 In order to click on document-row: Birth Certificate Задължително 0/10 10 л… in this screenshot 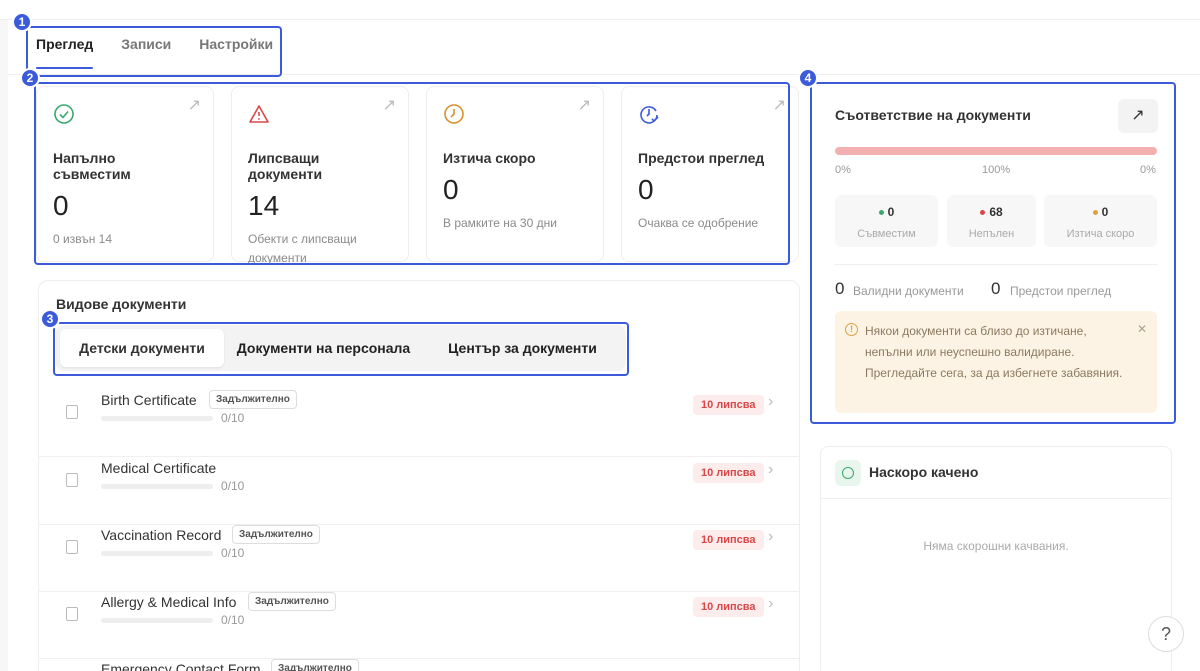, I will do `click(419, 423)`.